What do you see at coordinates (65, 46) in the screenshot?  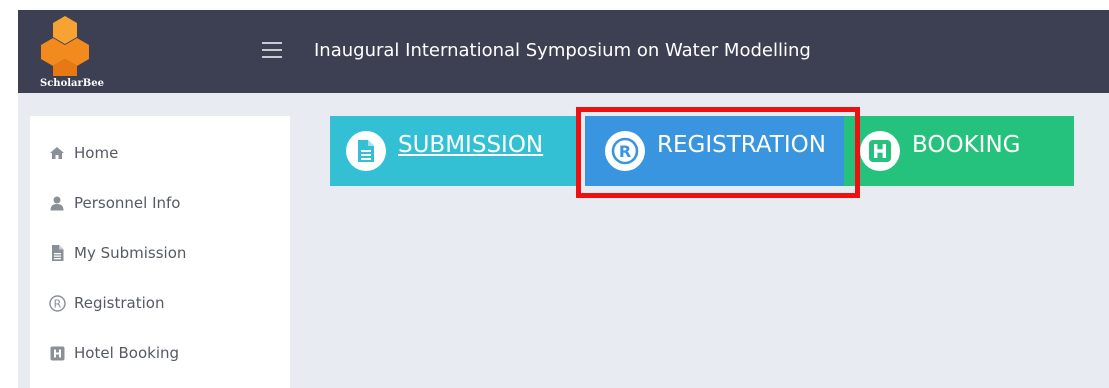 I see `hexagon-logo-icon` at bounding box center [65, 46].